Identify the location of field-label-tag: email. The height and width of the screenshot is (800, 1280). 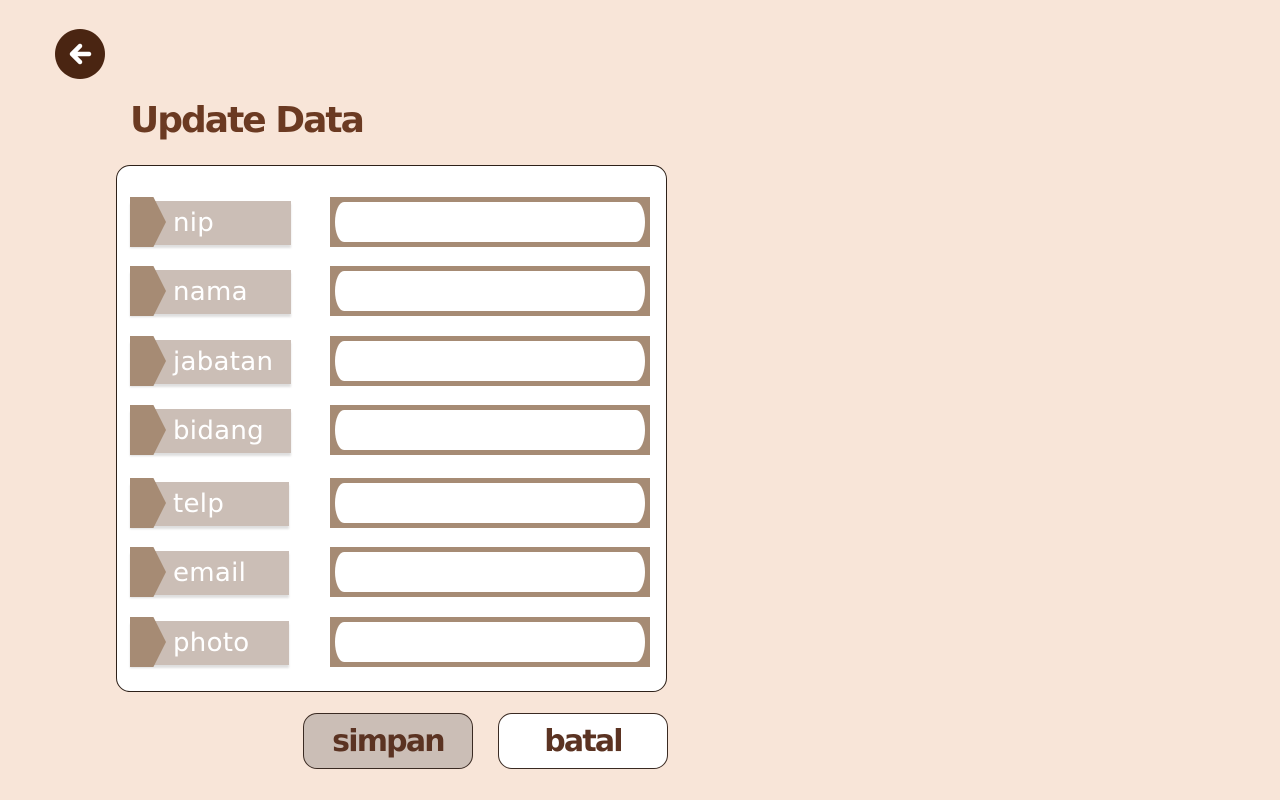
(209, 572).